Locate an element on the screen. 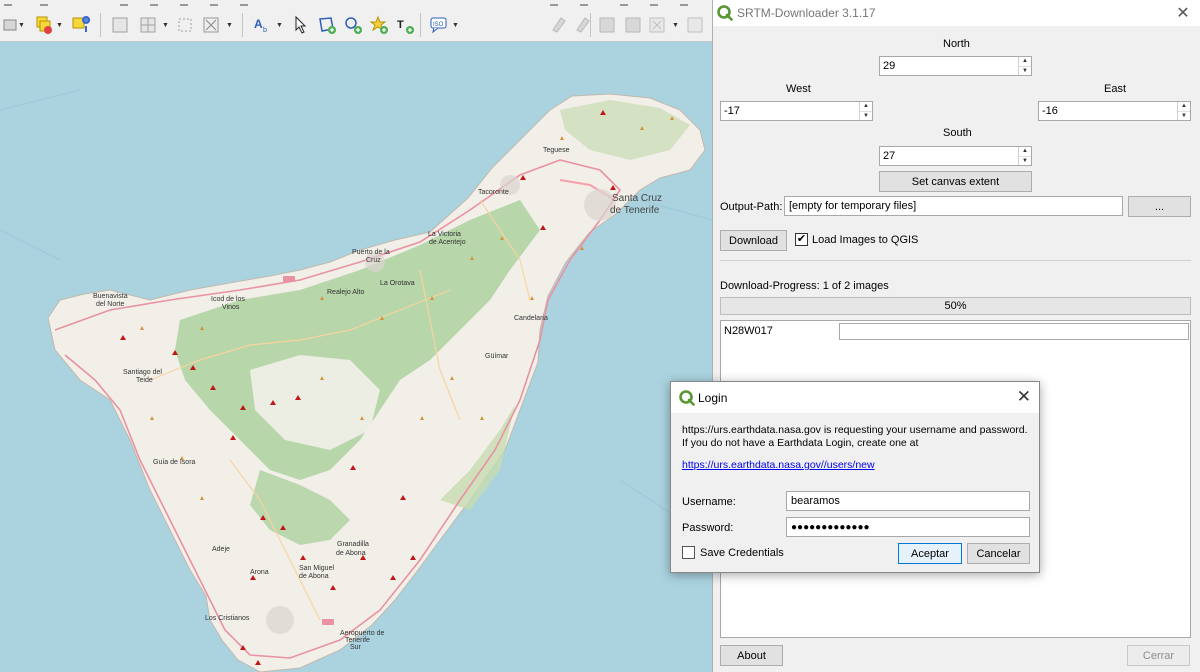 Image resolution: width=1200 pixels, height=672 pixels. title-bar: SRTM-Downloader 3.1.17 ✕ is located at coordinates (956, 13).